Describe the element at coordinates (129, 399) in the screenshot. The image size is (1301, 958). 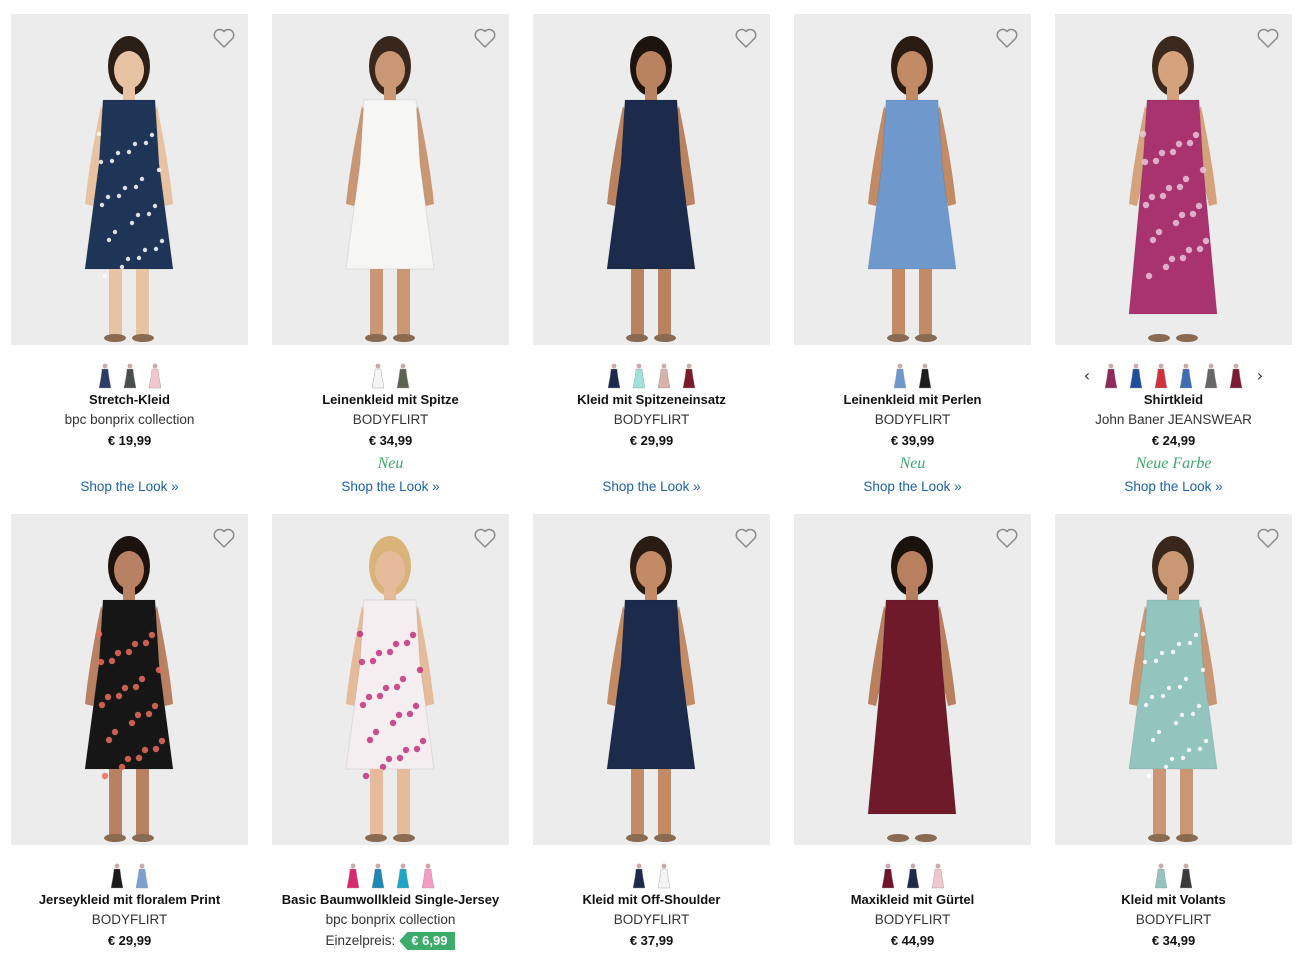
I see `product-name: Stretch-Kleid` at that location.